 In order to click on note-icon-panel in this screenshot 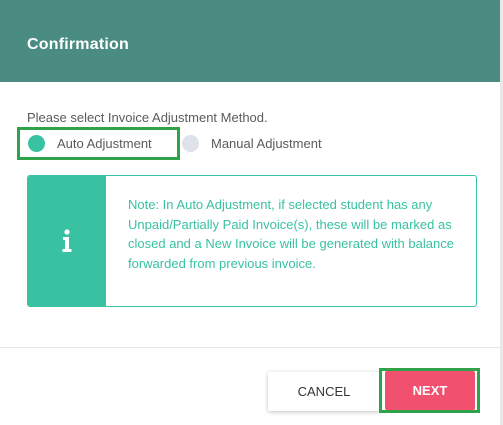, I will do `click(67, 241)`.